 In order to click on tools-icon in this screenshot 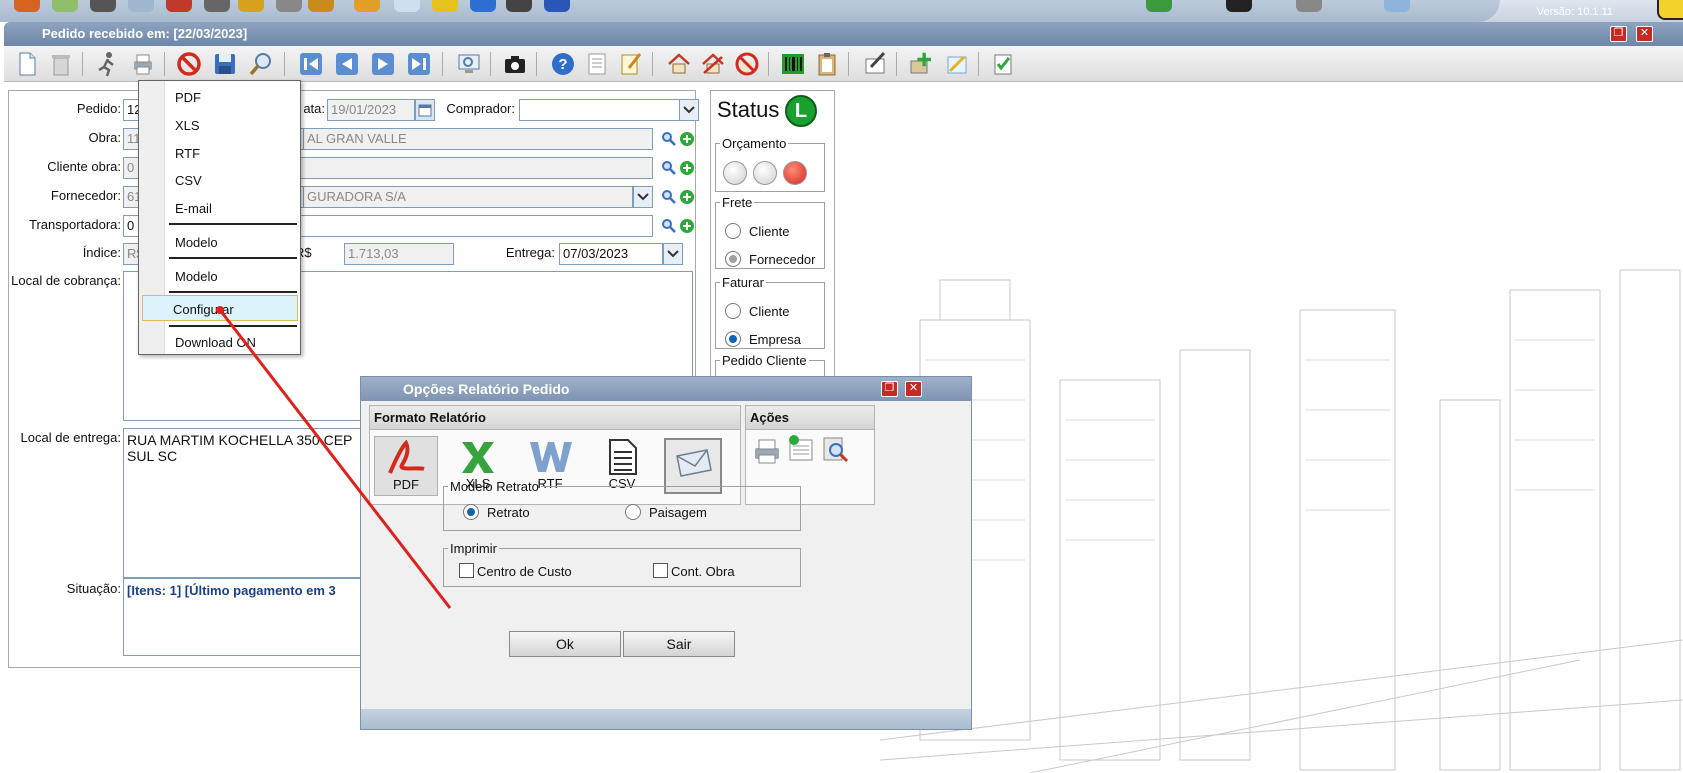, I will do `click(957, 64)`.